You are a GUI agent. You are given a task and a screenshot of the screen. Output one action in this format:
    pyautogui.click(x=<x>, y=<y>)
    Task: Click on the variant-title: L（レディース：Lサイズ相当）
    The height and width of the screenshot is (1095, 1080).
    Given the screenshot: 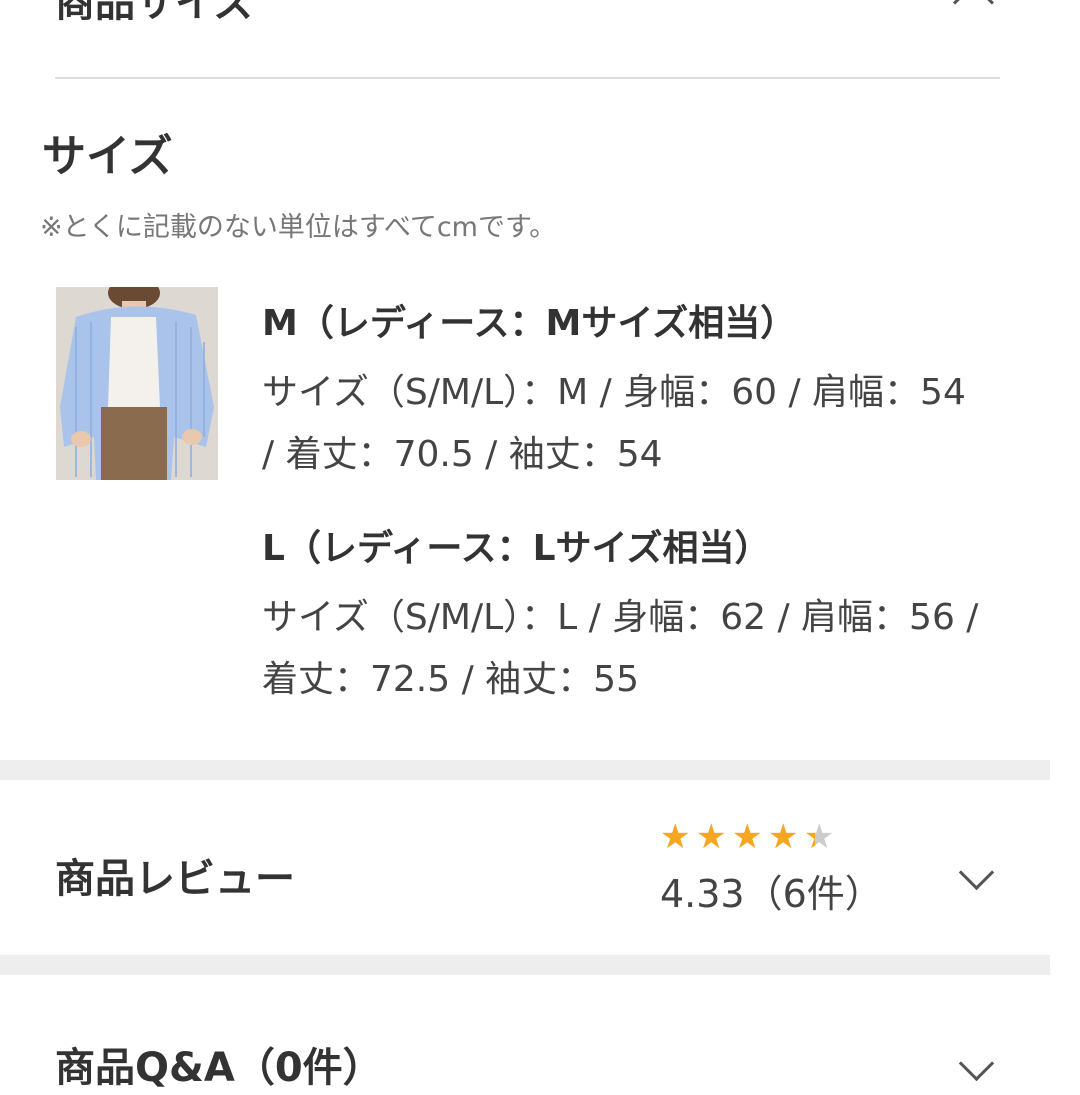 What is the action you would take?
    pyautogui.click(x=516, y=548)
    